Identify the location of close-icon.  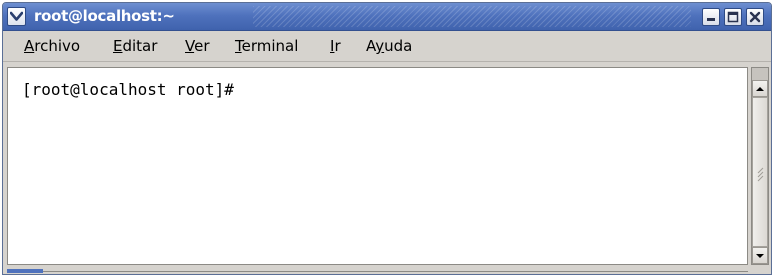
(755, 17).